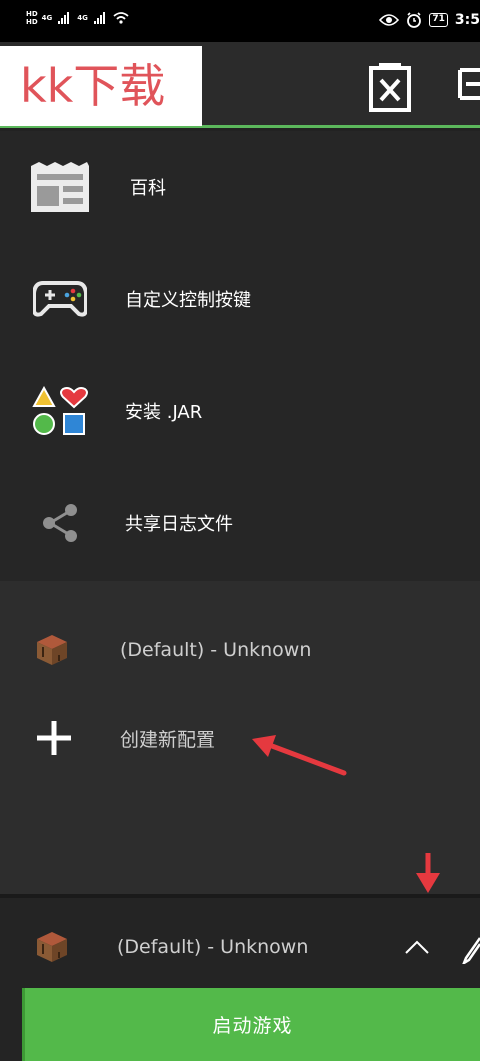 The width and height of the screenshot is (480, 1061). Describe the element at coordinates (54, 738) in the screenshot. I see `plus-icon` at that location.